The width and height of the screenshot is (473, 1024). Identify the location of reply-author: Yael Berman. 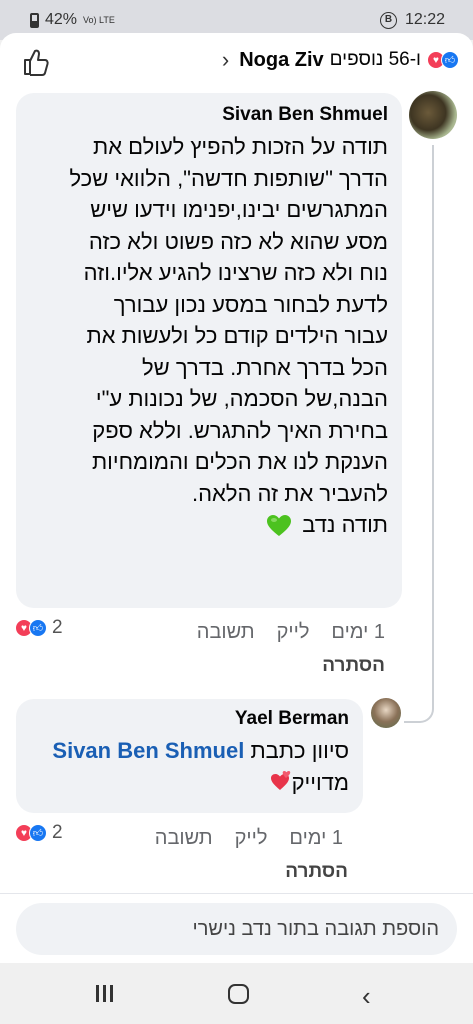
(189, 719).